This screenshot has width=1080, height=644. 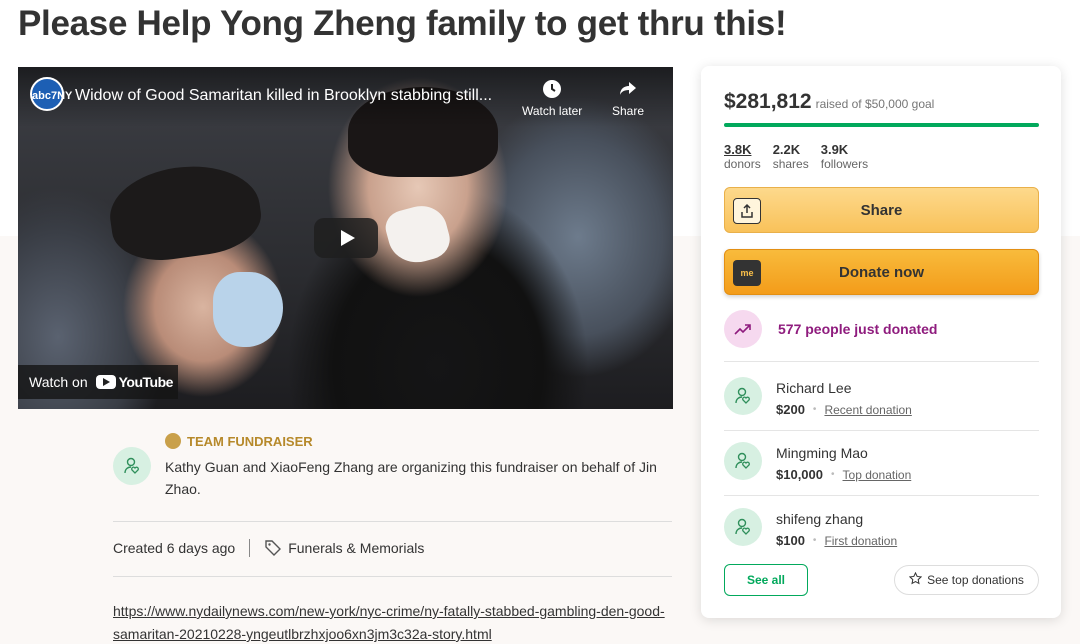 I want to click on donation-amount: $10,000, so click(x=799, y=474).